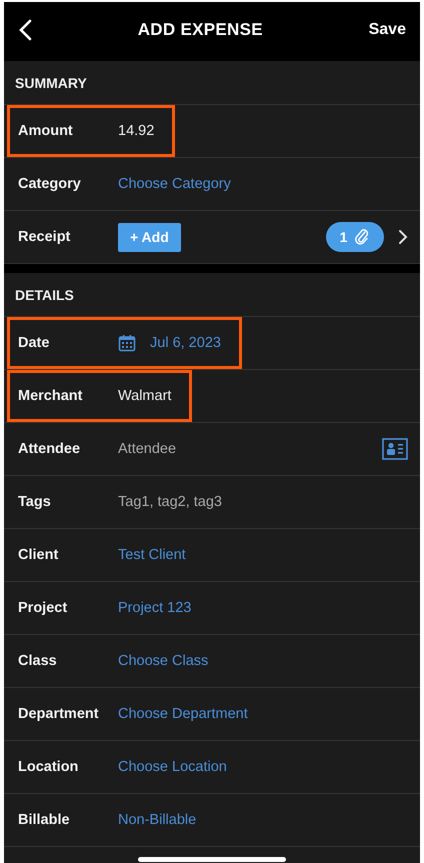  Describe the element at coordinates (145, 396) in the screenshot. I see `field-value: Walmart` at that location.